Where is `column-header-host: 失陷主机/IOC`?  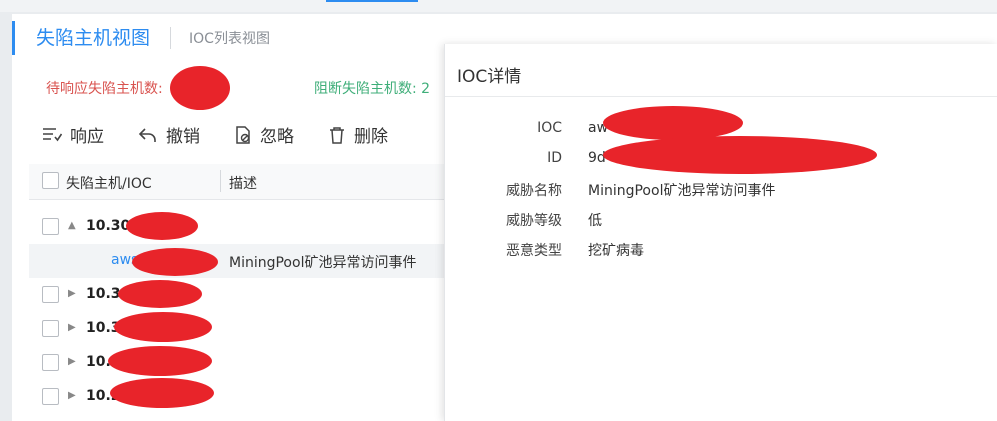 column-header-host: 失陷主机/IOC is located at coordinates (109, 184).